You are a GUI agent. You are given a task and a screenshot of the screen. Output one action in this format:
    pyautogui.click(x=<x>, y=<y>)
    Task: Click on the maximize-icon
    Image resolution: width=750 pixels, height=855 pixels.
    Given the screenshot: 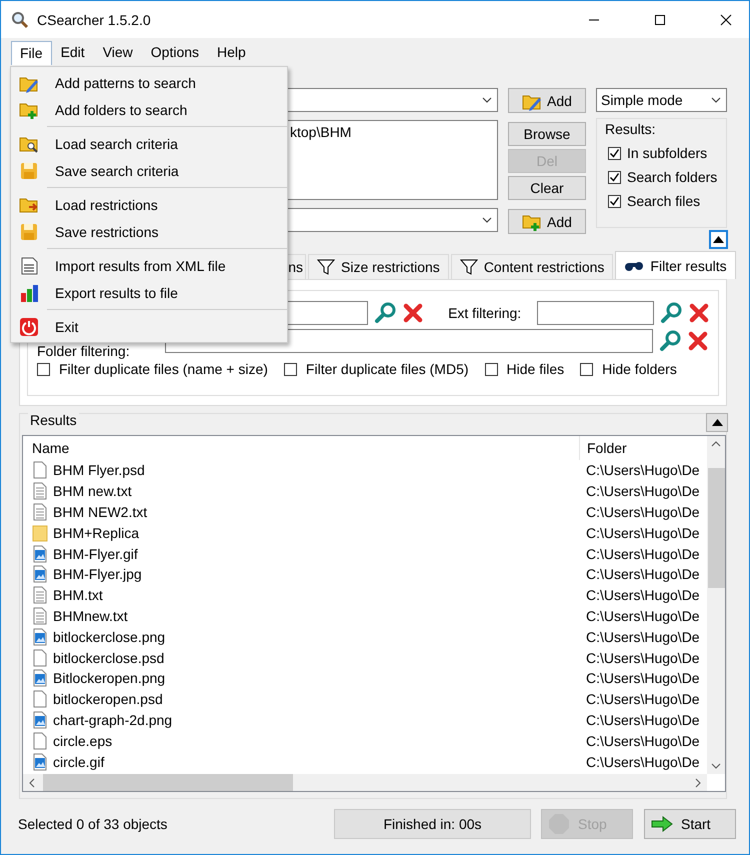 What is the action you would take?
    pyautogui.click(x=660, y=20)
    